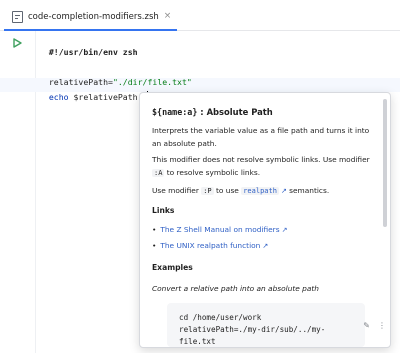  What do you see at coordinates (220, 317) in the screenshot?
I see `code-line: cd /home/user/work` at bounding box center [220, 317].